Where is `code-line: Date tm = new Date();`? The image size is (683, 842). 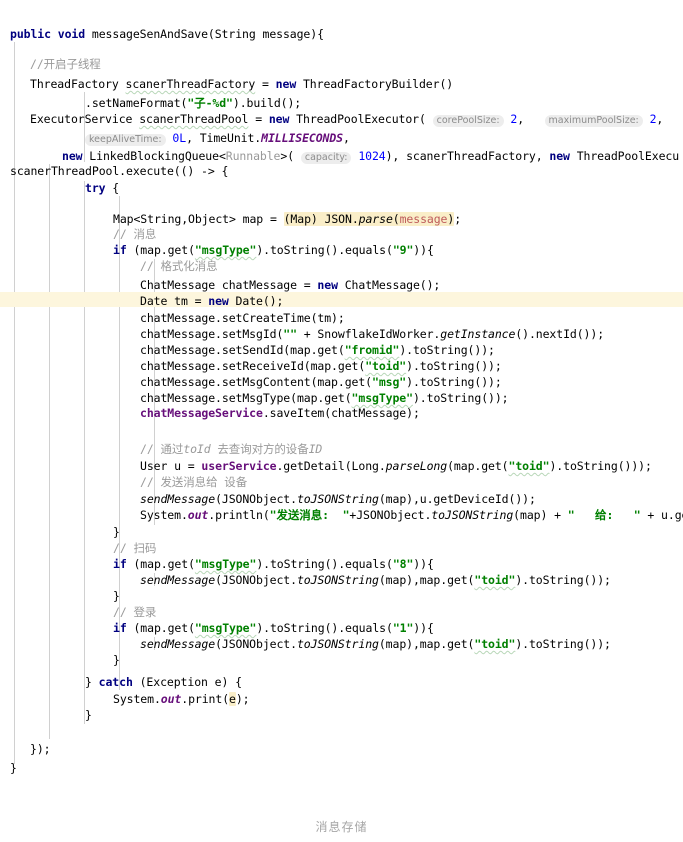
code-line: Date tm = new Date(); is located at coordinates (212, 301).